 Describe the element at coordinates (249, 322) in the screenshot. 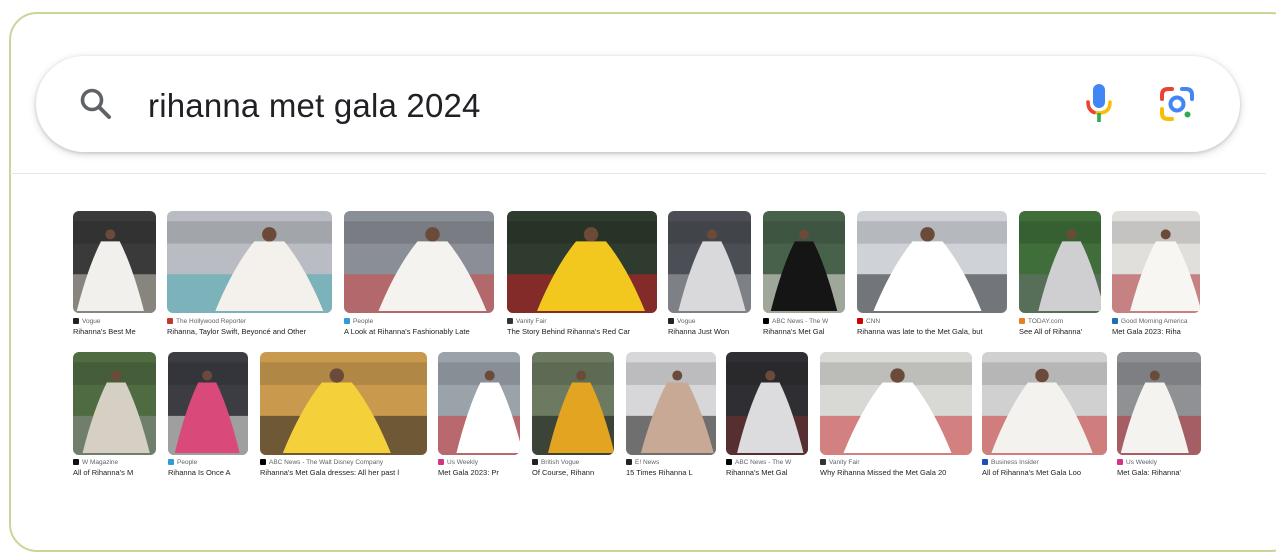

I see `result-source: The Hollywood Reporter` at that location.